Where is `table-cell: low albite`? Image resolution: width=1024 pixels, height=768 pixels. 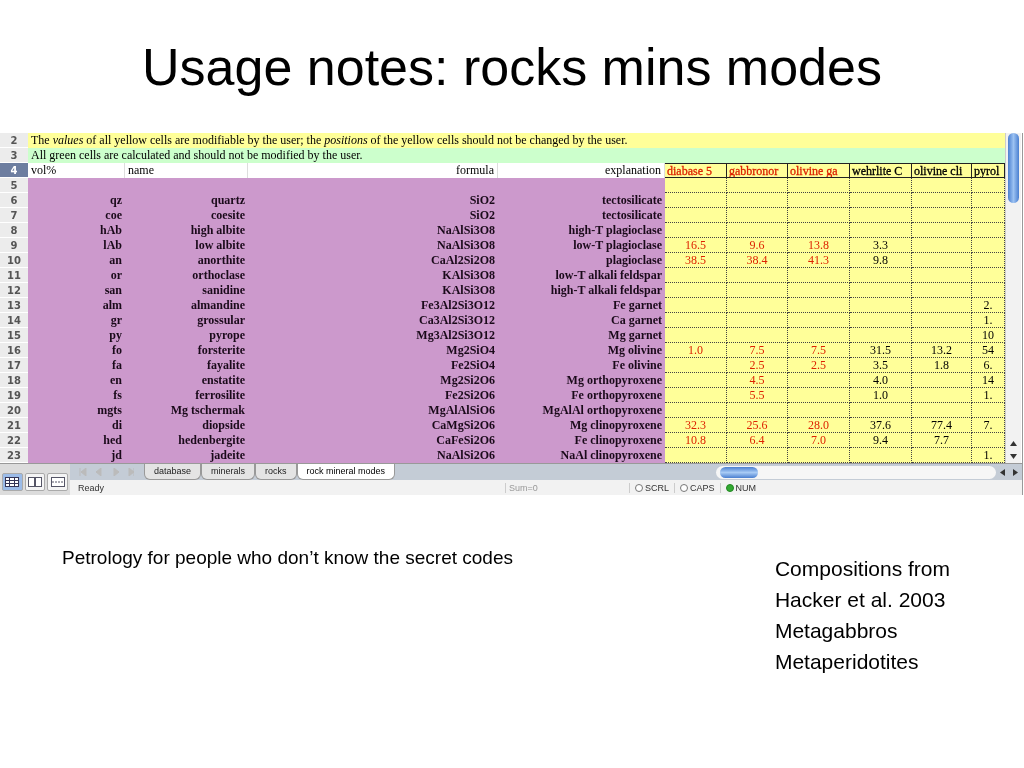
table-cell: low albite is located at coordinates (186, 245).